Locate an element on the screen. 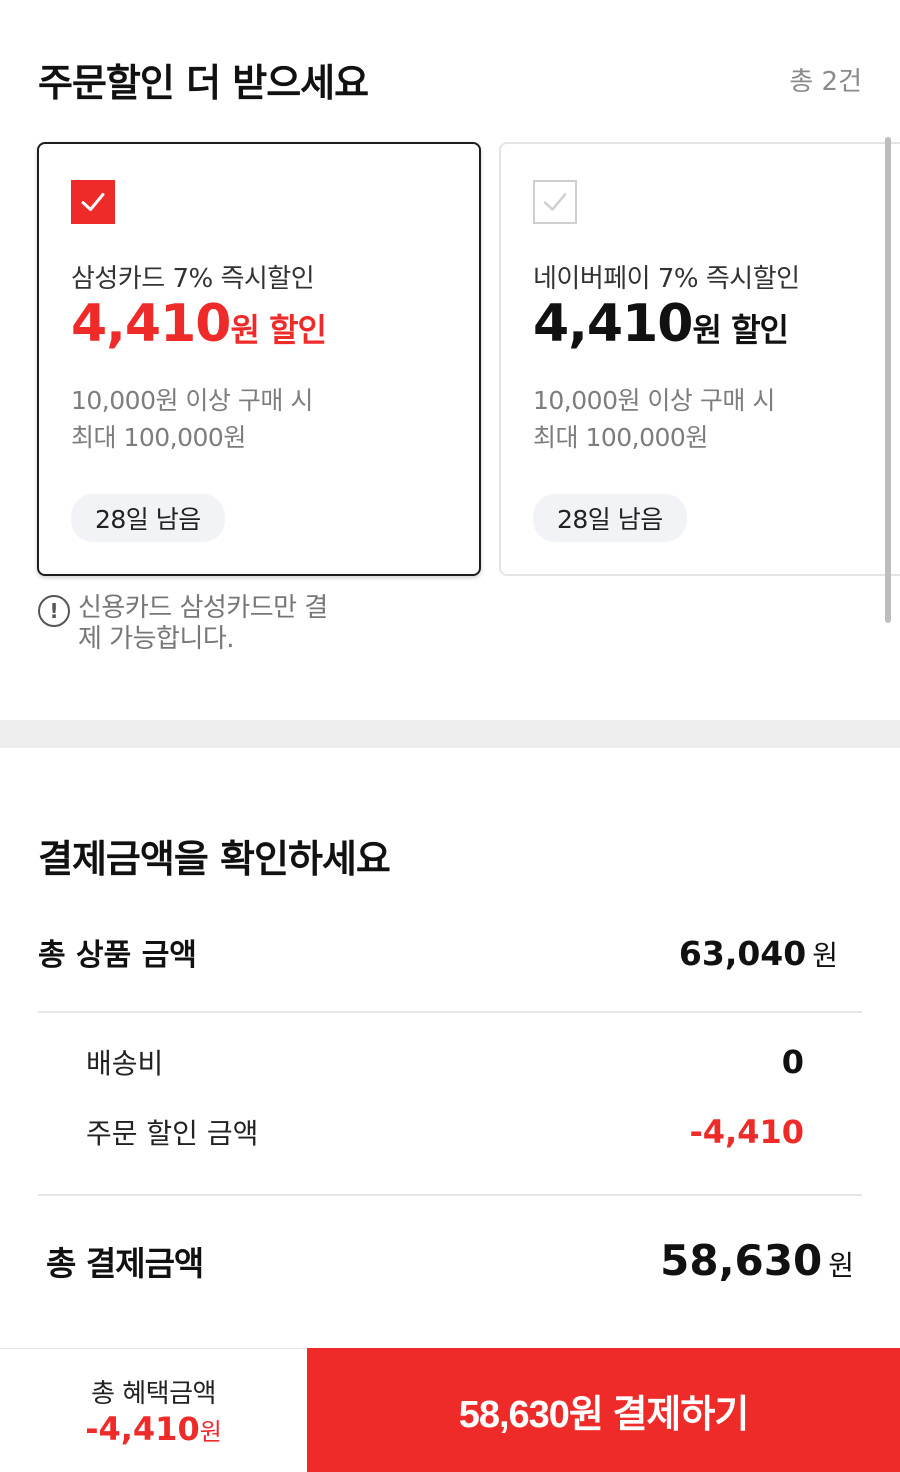 Image resolution: width=900 pixels, height=1472 pixels. benefit-unit: 원 is located at coordinates (210, 1432).